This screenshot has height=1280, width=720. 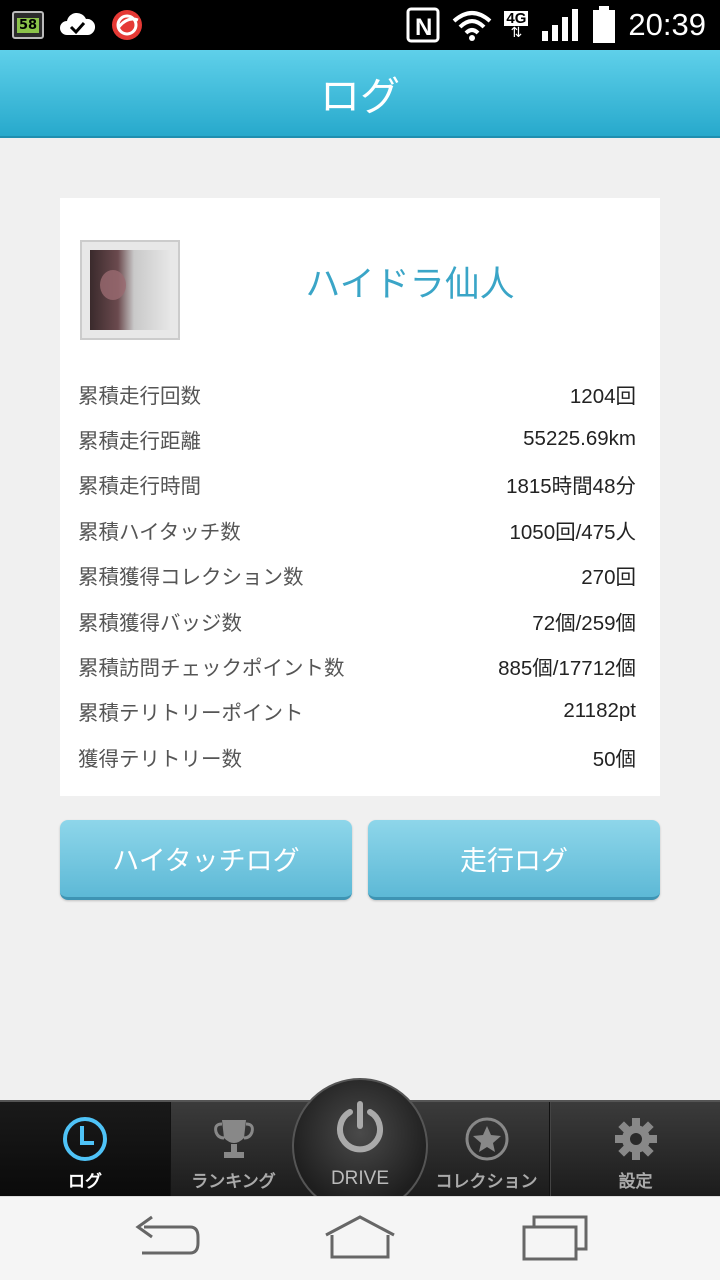 What do you see at coordinates (360, 1178) in the screenshot?
I see `drive-label: DRIVE` at bounding box center [360, 1178].